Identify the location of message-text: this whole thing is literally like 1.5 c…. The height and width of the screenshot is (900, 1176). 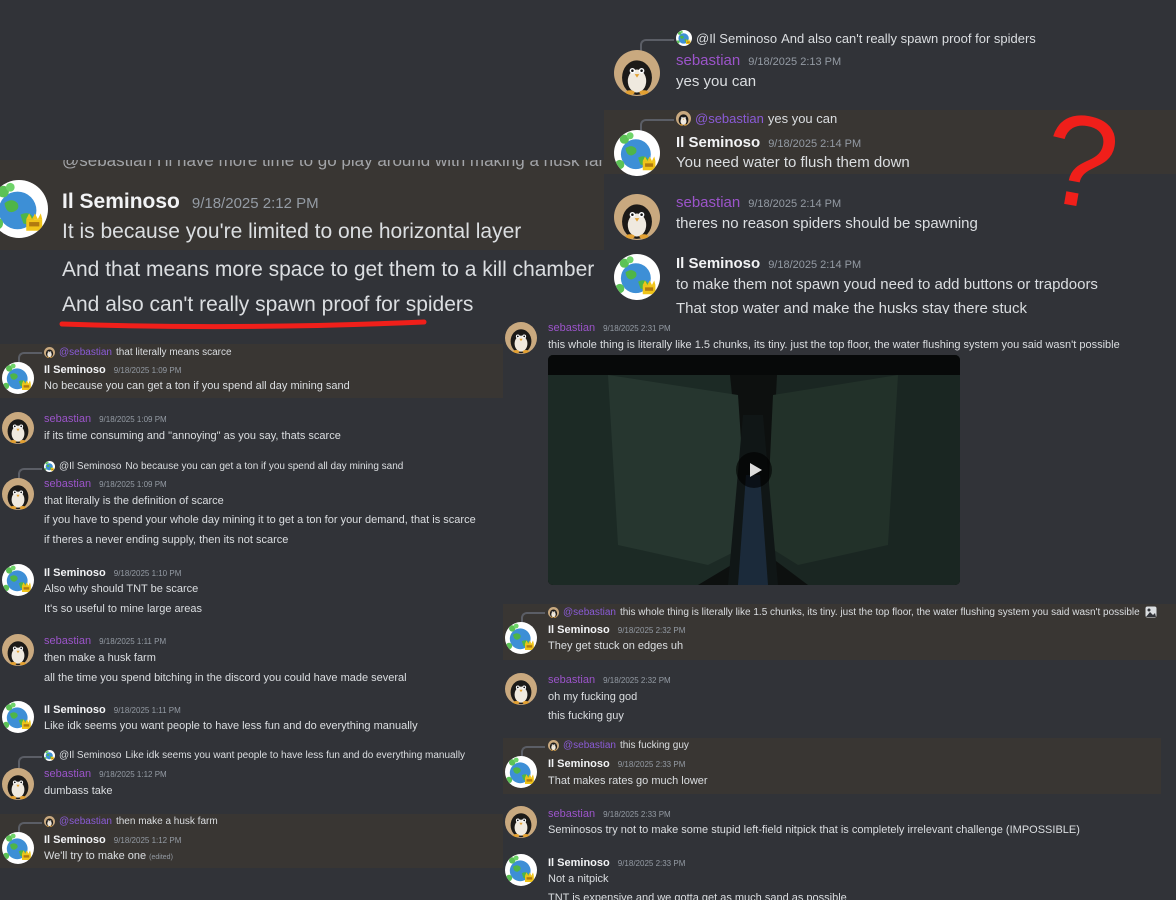
(834, 345).